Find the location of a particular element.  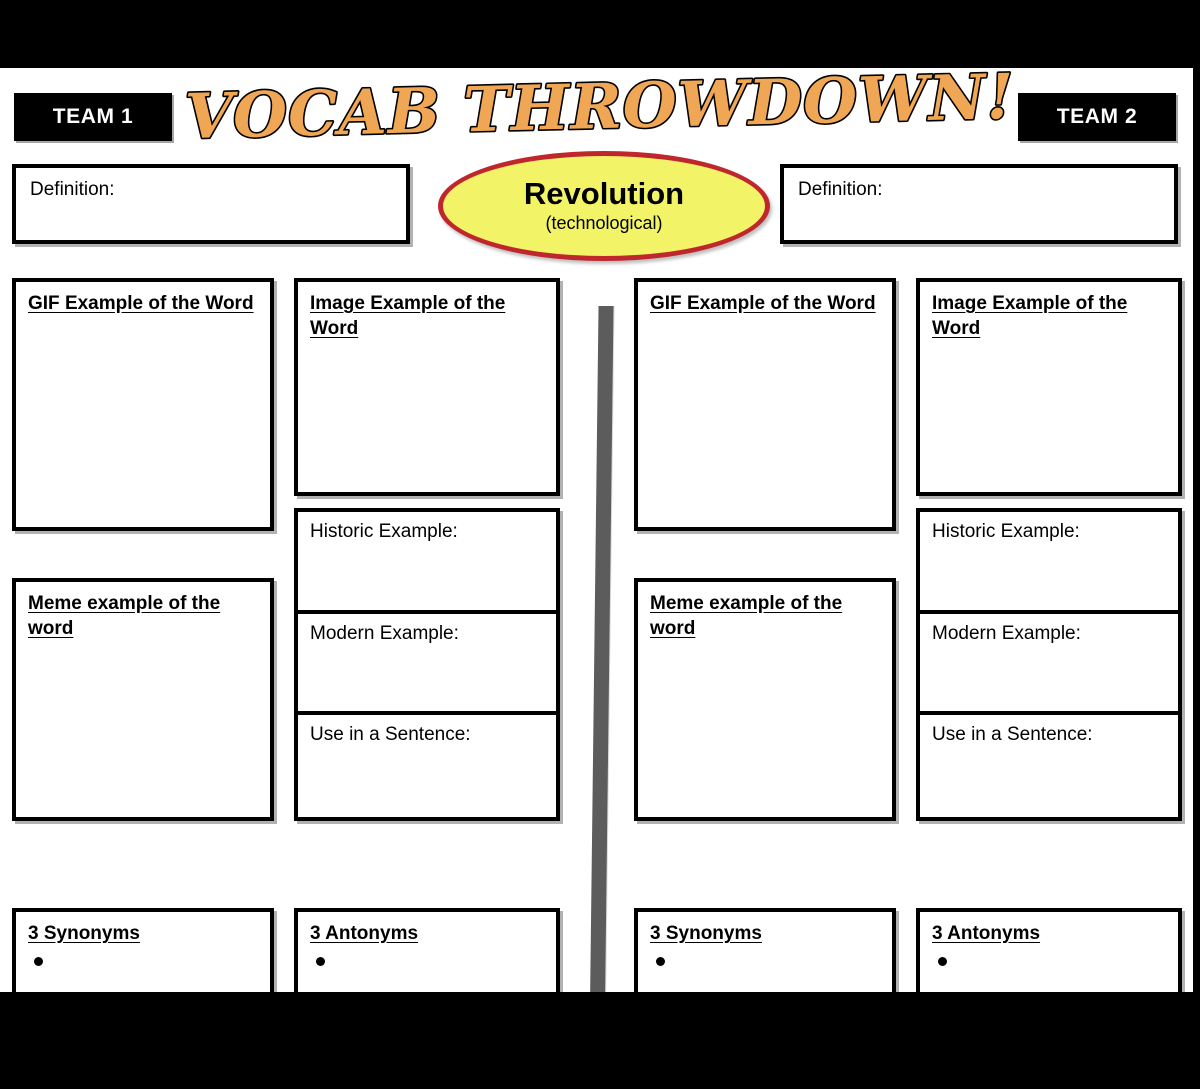

team-2-badge-label: TEAM 2 is located at coordinates (1097, 116).